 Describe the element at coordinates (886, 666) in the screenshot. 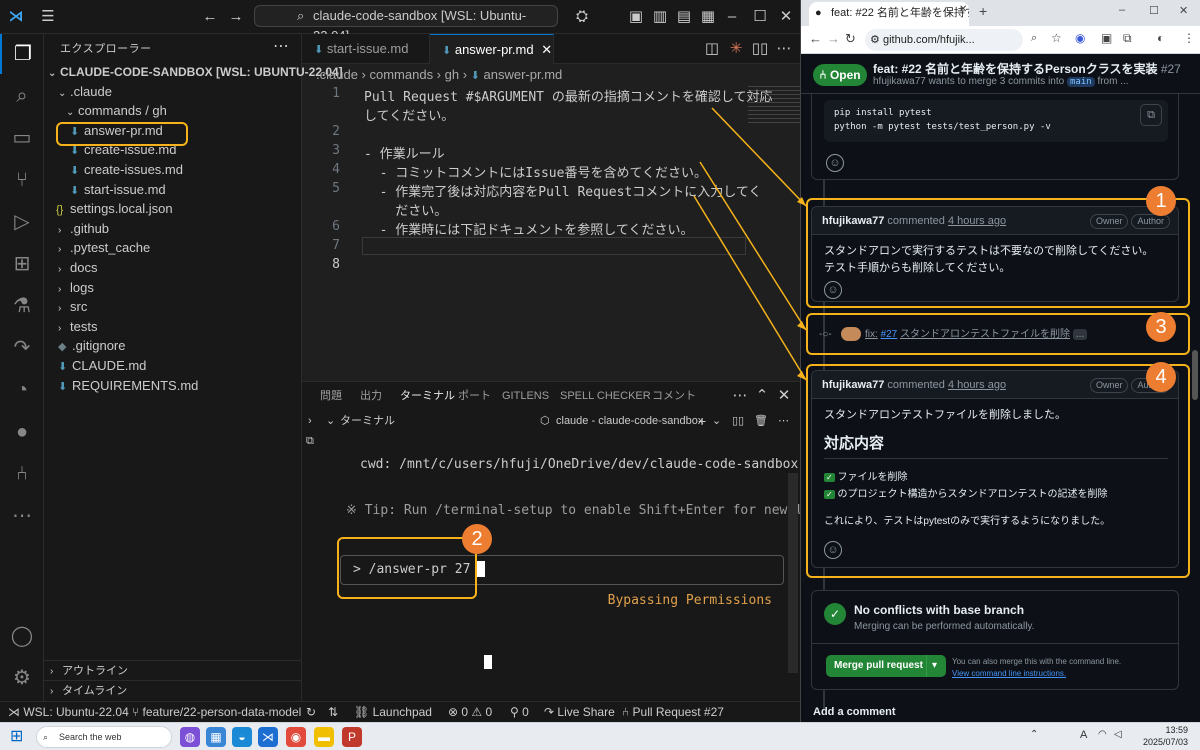

I see `merge-button: Merge pull request ▾` at that location.